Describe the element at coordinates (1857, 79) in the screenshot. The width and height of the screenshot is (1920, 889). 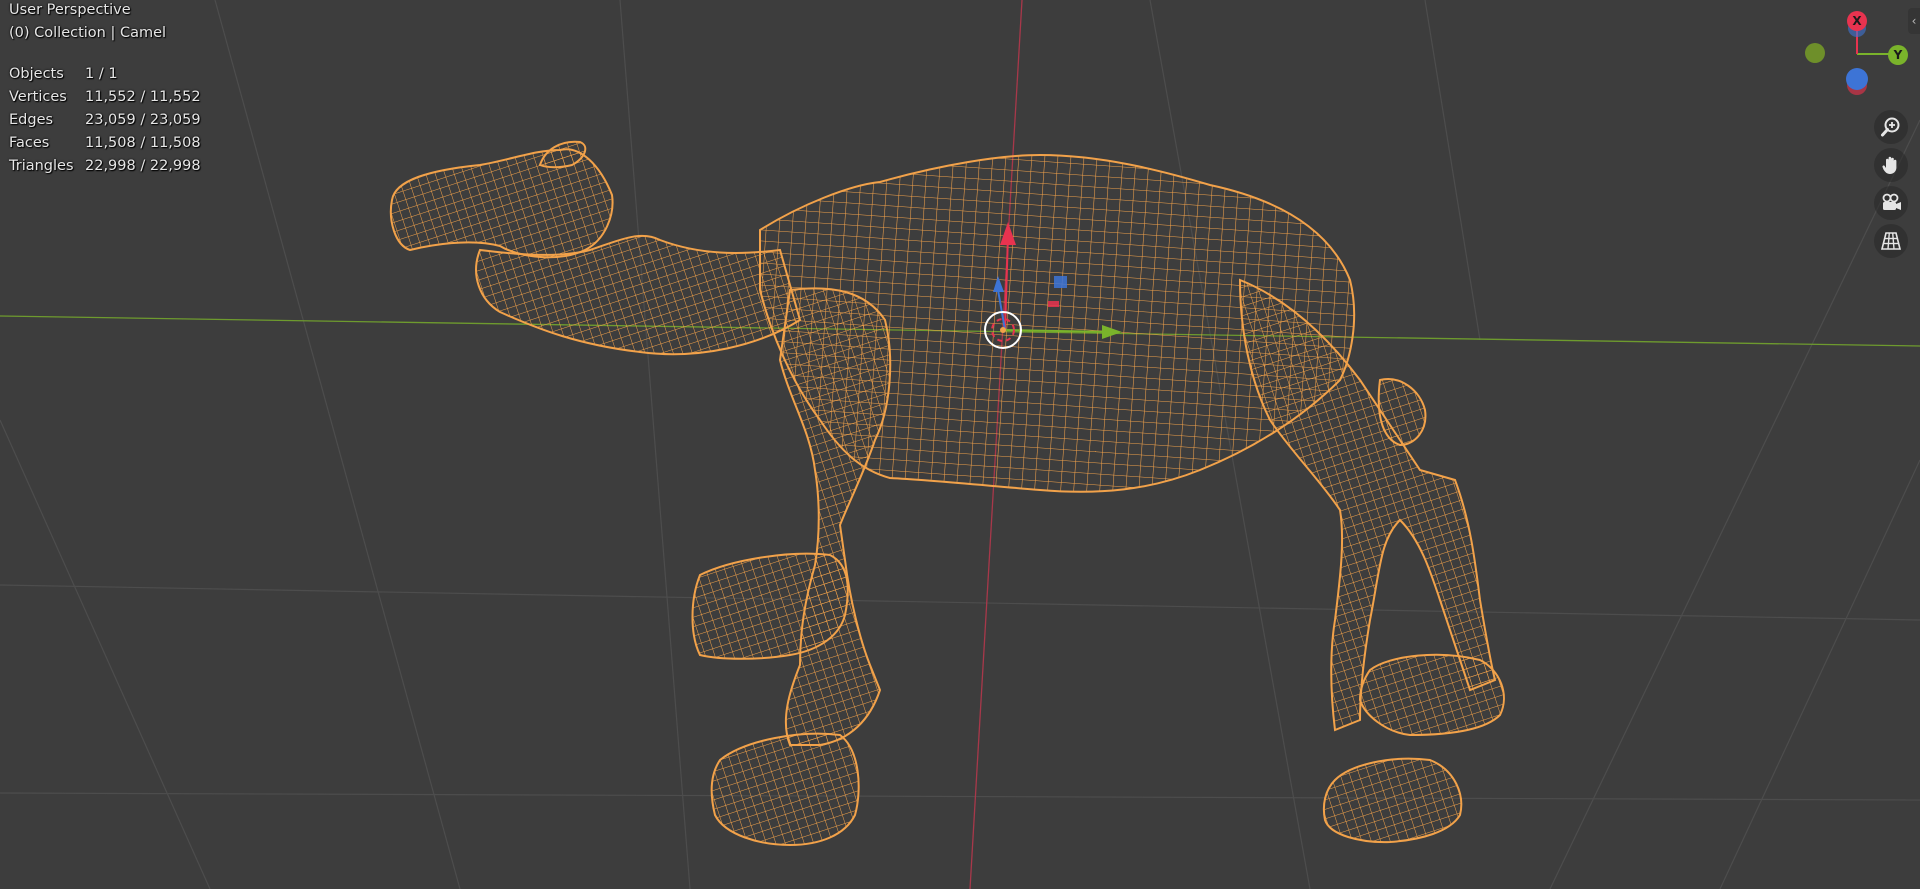
I see `z-axis-ball` at that location.